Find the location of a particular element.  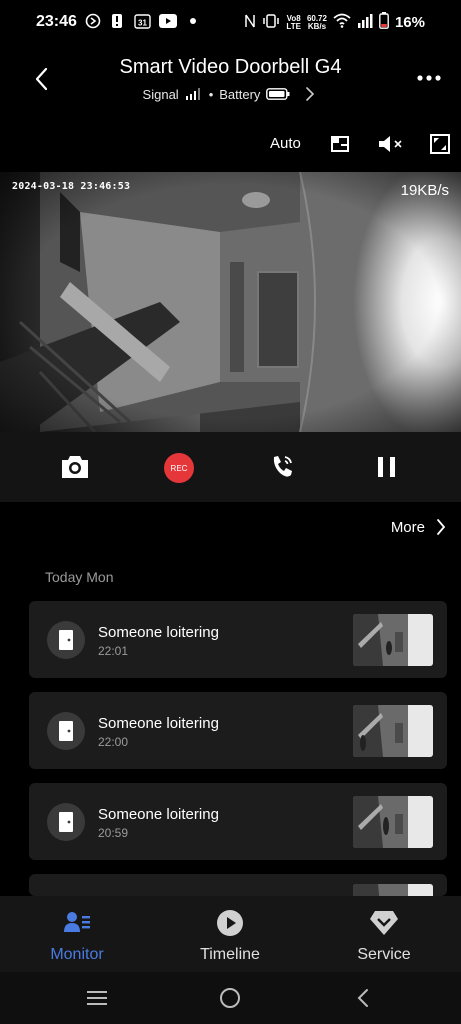

talk-button is located at coordinates (283, 467).